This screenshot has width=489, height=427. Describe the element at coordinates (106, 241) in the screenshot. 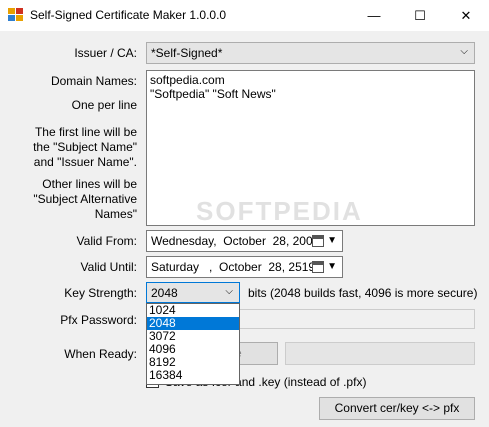

I see `valid-from-label: Valid From:` at that location.